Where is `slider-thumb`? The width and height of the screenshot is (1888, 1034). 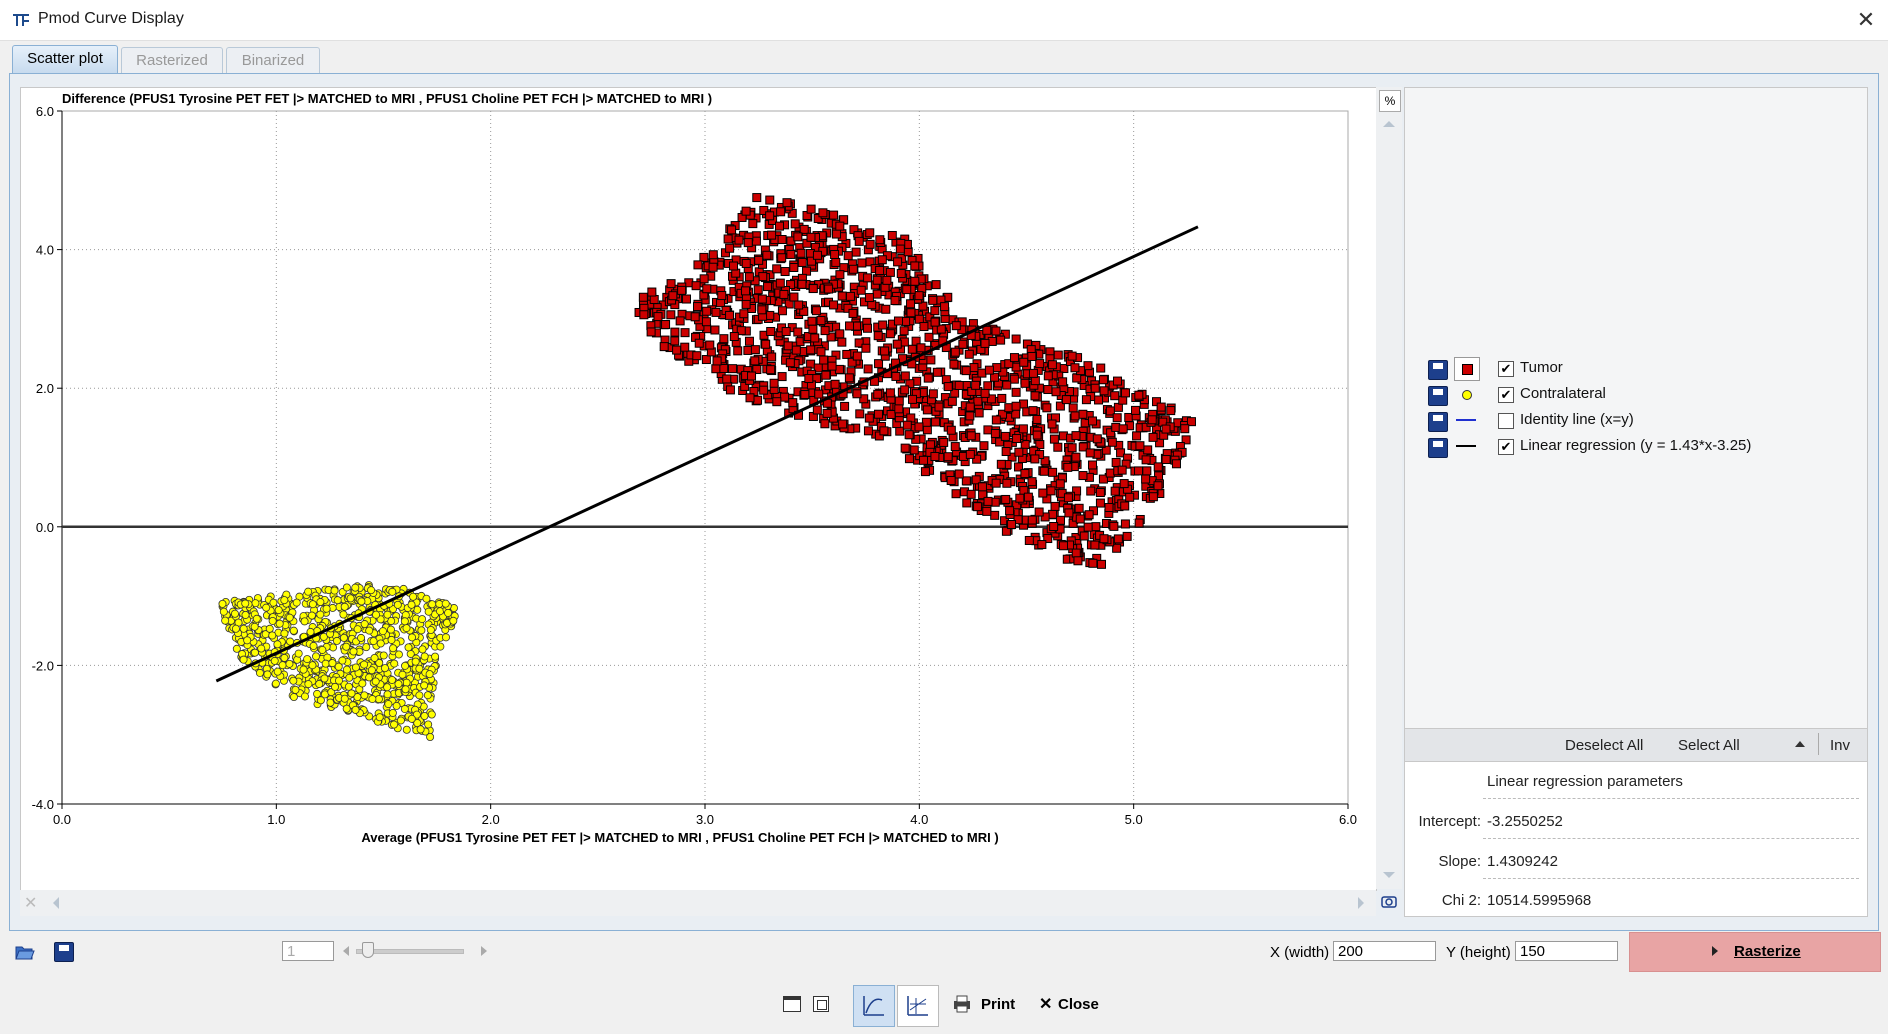
slider-thumb is located at coordinates (368, 950).